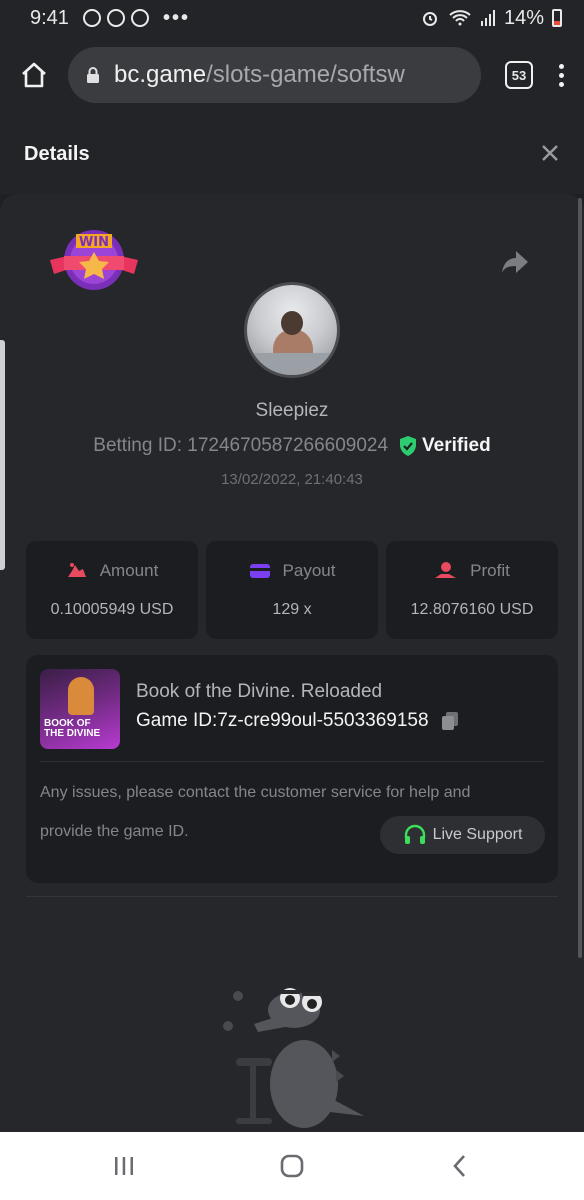 The width and height of the screenshot is (584, 1200). I want to click on profit-card: Profit 12.8076160 USD, so click(472, 590).